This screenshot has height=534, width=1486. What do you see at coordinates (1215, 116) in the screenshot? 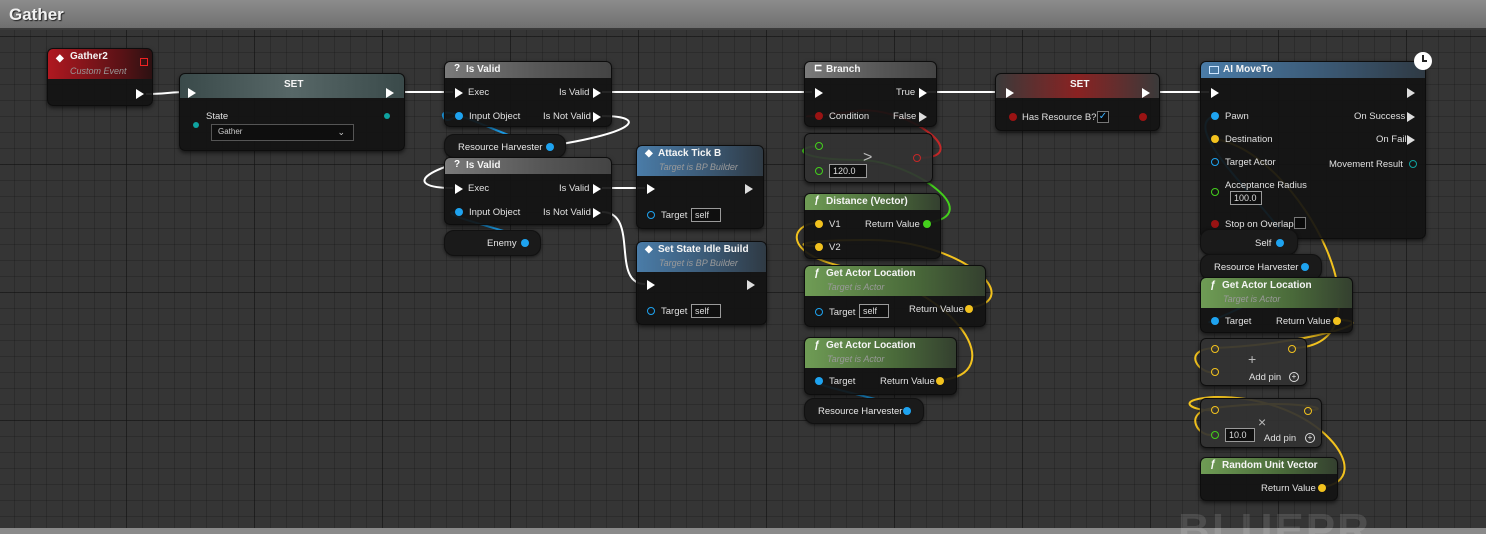
I see `pawn-in-pin` at bounding box center [1215, 116].